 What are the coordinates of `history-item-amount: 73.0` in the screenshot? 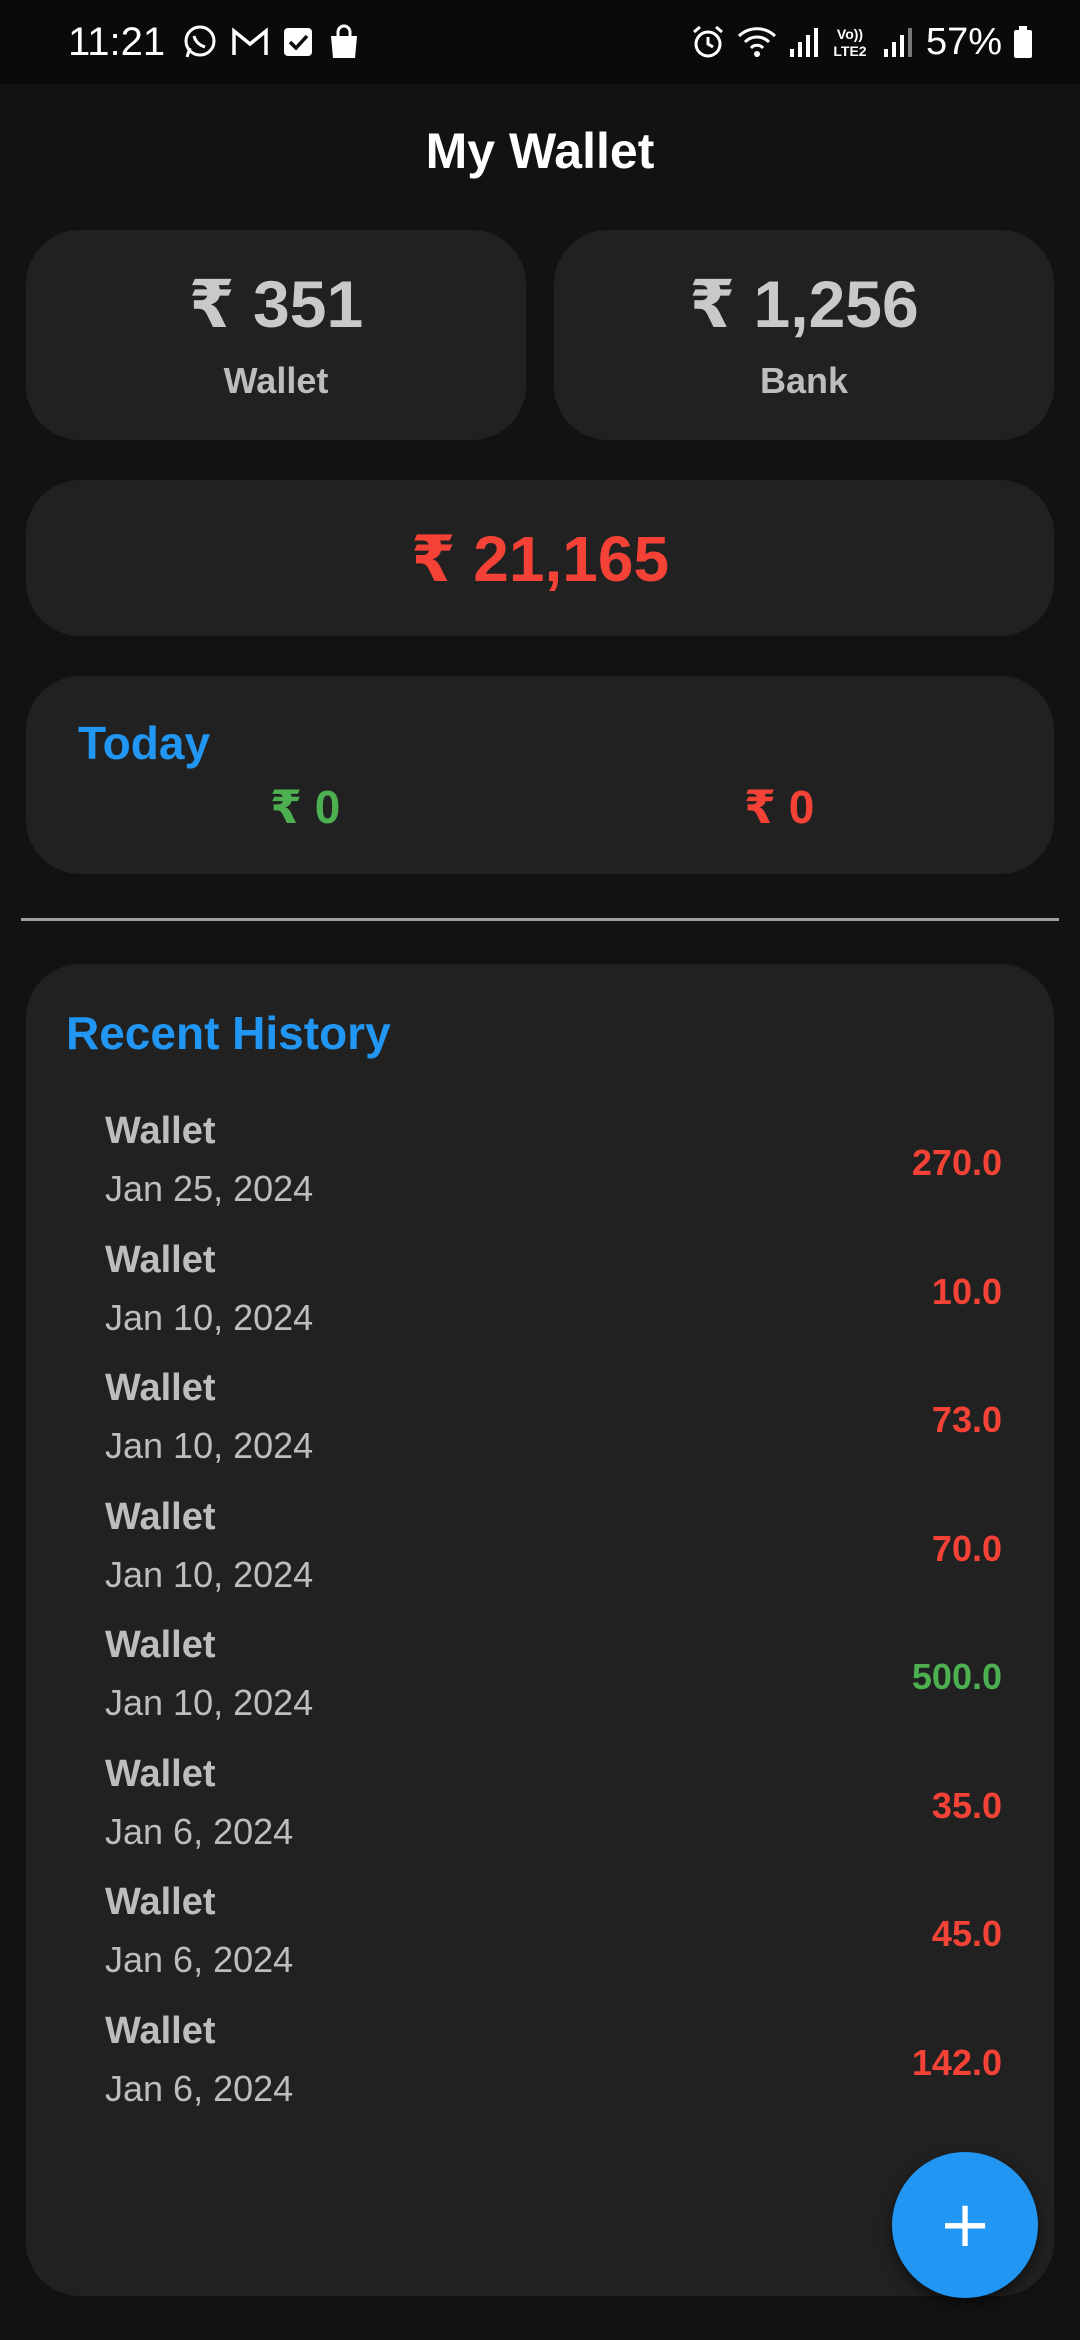 It's located at (966, 1419).